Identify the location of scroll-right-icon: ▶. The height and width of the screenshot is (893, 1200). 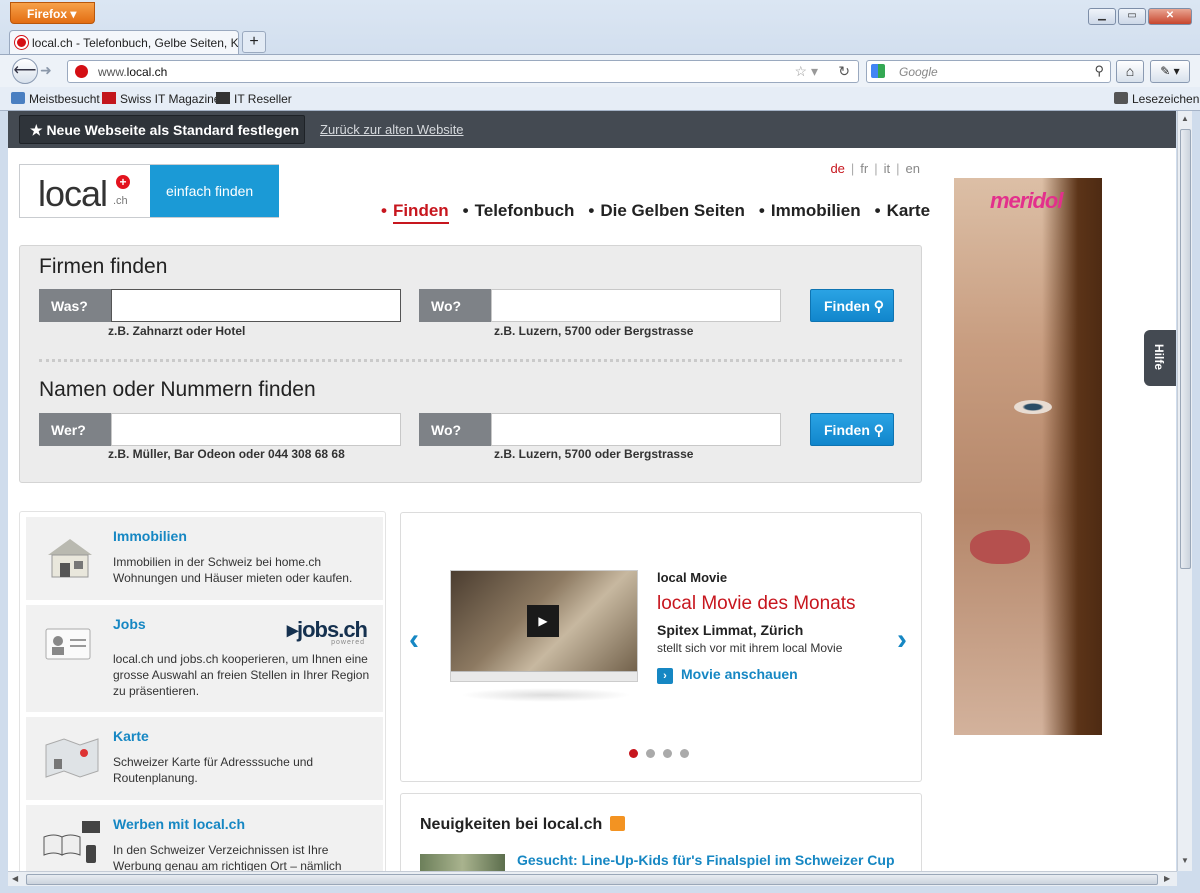
(1167, 878).